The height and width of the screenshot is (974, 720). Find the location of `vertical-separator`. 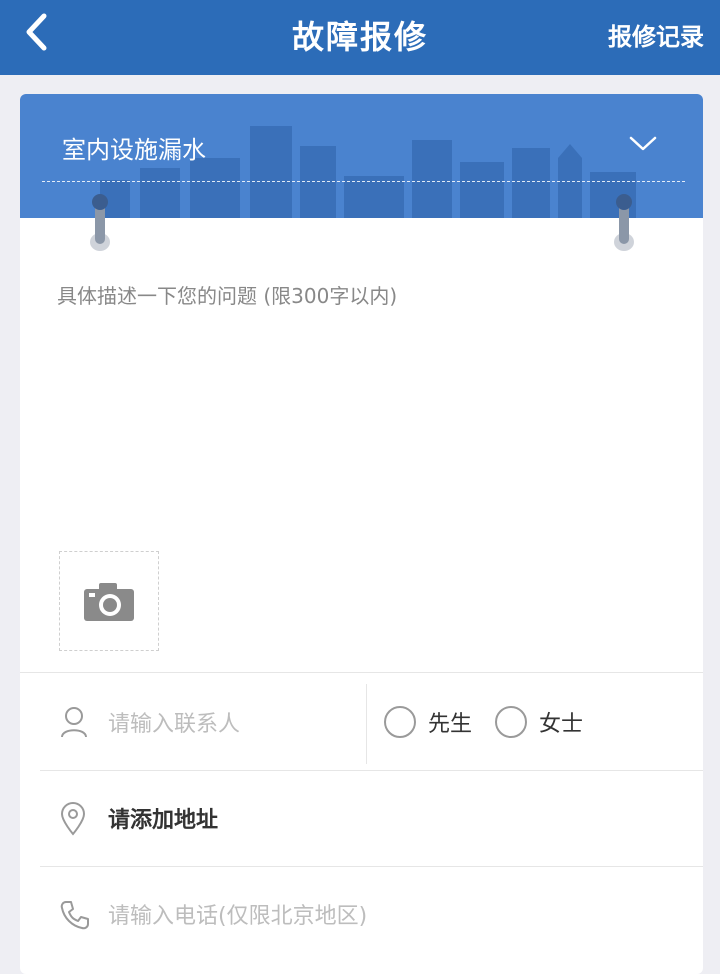

vertical-separator is located at coordinates (366, 724).